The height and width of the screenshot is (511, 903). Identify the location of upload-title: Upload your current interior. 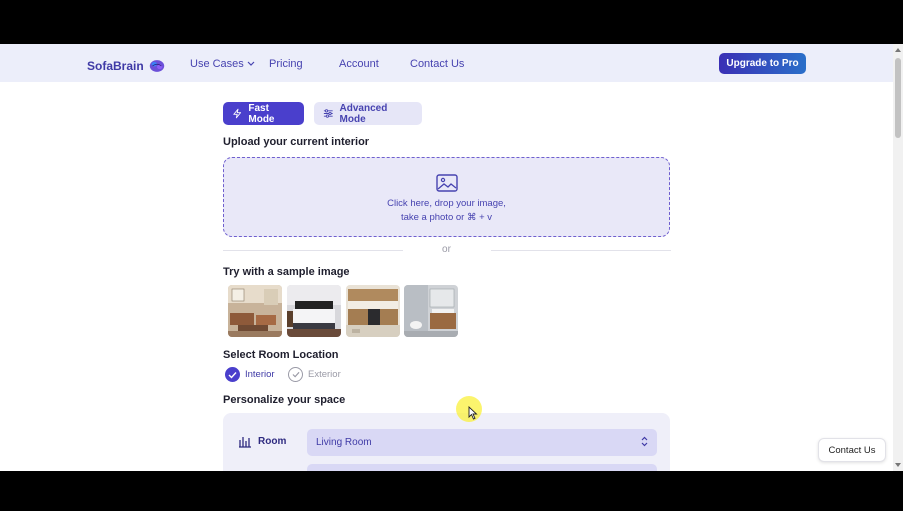
(296, 142).